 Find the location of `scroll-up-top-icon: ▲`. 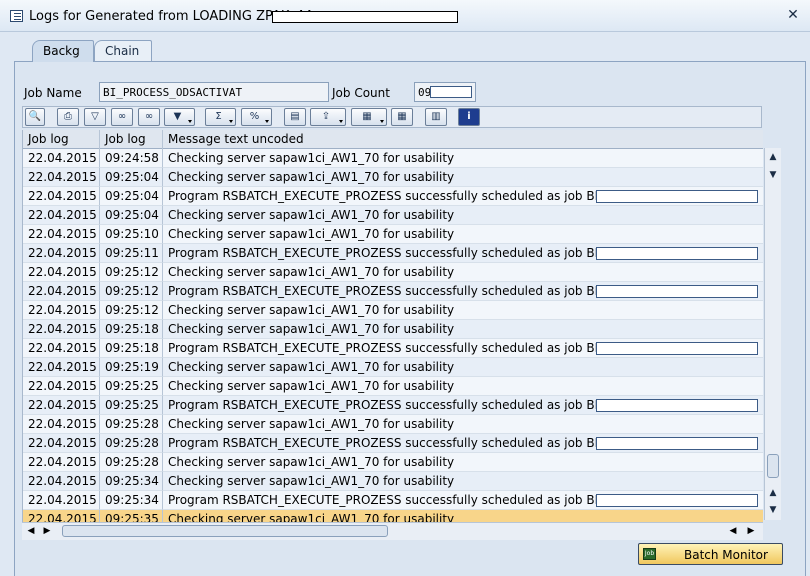

scroll-up-top-icon: ▲ is located at coordinates (773, 157).